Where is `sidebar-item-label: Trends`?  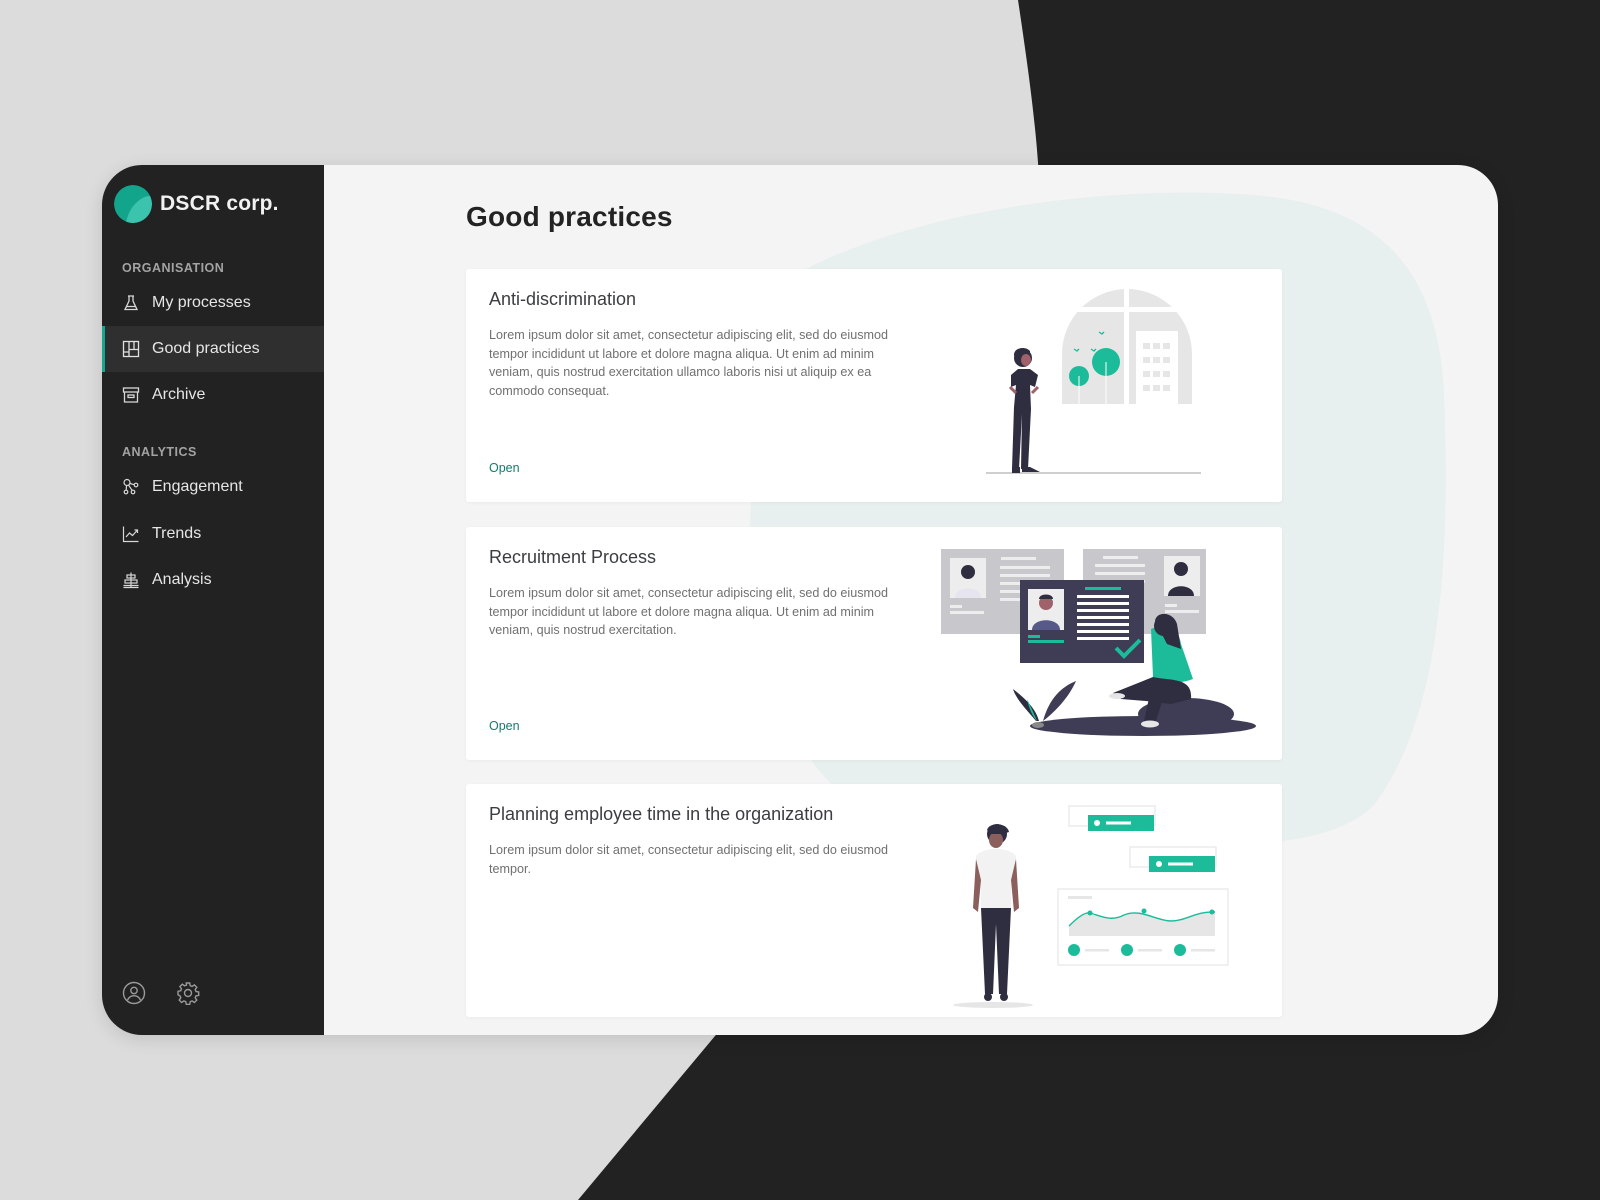
sidebar-item-label: Trends is located at coordinates (177, 533).